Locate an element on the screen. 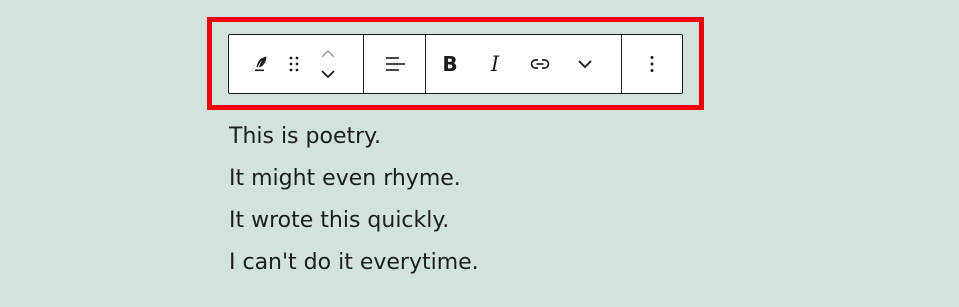 The height and width of the screenshot is (307, 959). bold-label: B is located at coordinates (450, 64).